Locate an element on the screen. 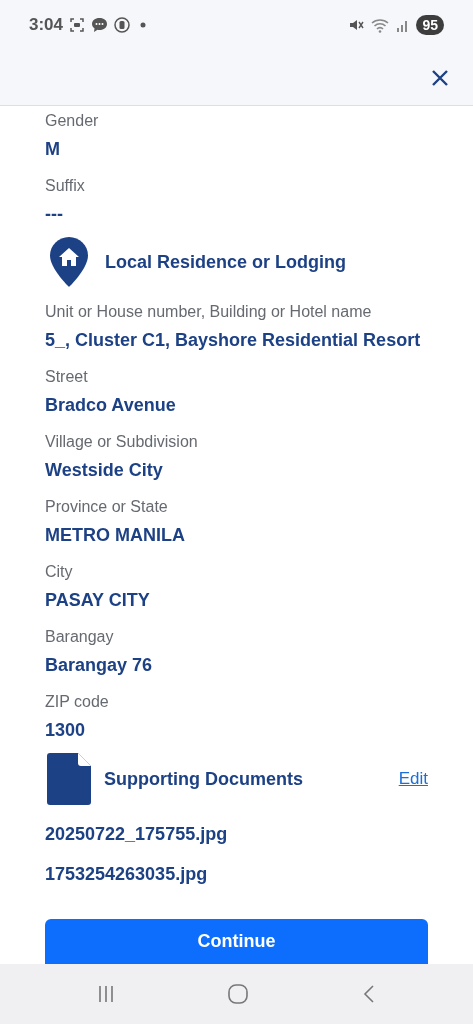 Image resolution: width=473 pixels, height=1024 pixels. file-name: 1753254263035.jpg is located at coordinates (126, 874).